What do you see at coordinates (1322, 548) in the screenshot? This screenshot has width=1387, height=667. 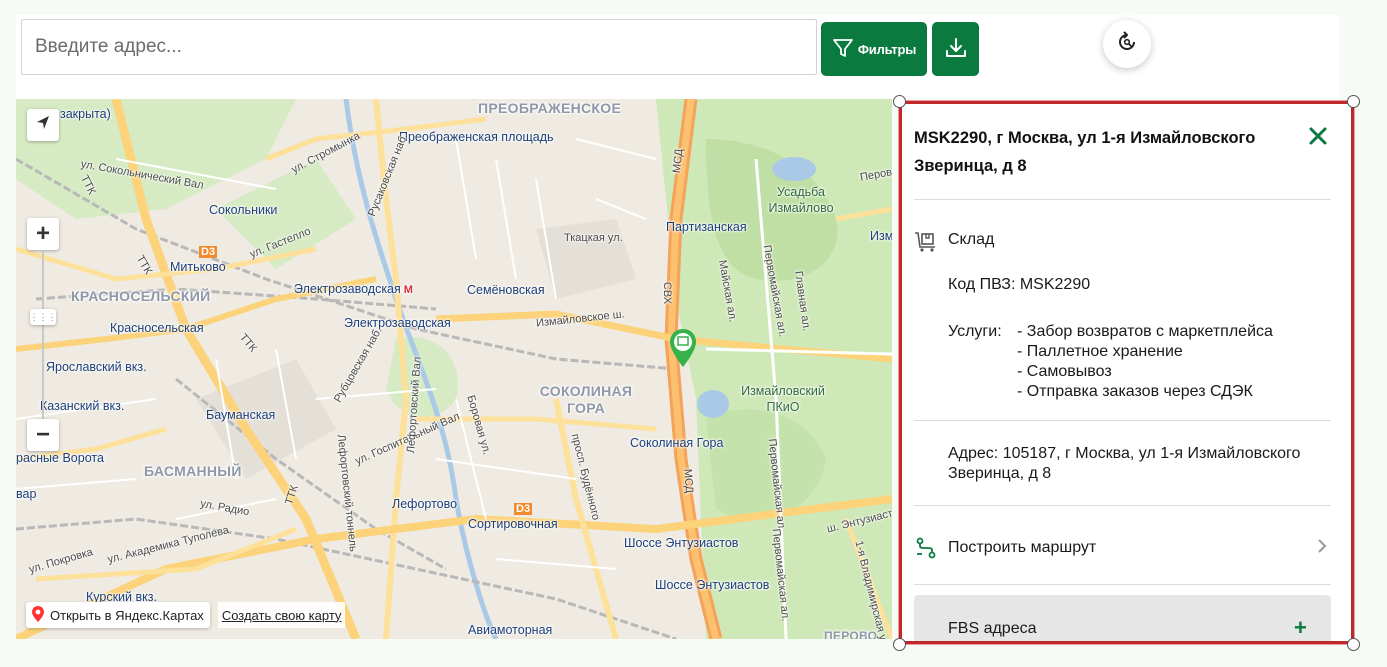 I see `chevron-right-icon` at bounding box center [1322, 548].